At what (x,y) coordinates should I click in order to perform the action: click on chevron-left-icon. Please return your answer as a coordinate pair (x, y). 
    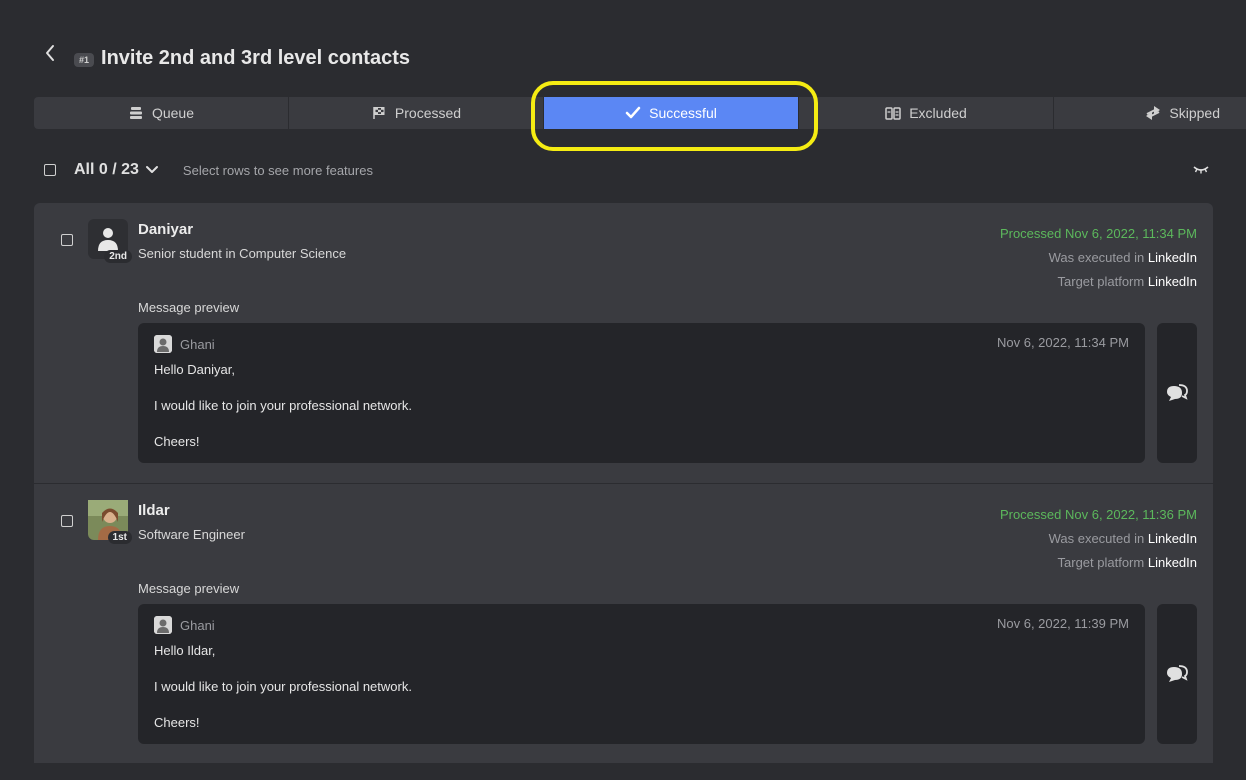
    Looking at the image, I should click on (50, 53).